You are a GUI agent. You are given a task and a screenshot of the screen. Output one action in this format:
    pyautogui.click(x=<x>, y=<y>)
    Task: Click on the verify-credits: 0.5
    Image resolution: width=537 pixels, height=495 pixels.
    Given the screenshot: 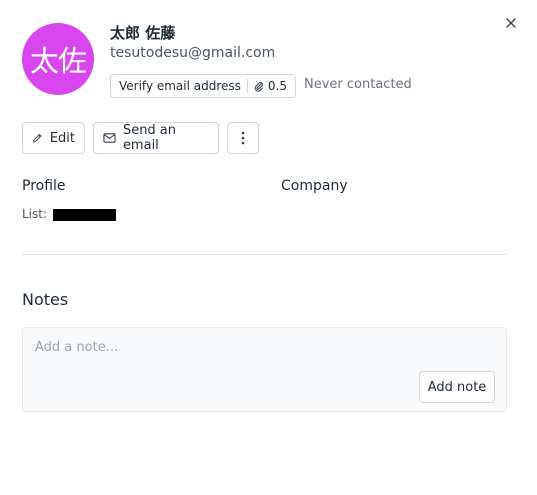 What is the action you would take?
    pyautogui.click(x=271, y=86)
    